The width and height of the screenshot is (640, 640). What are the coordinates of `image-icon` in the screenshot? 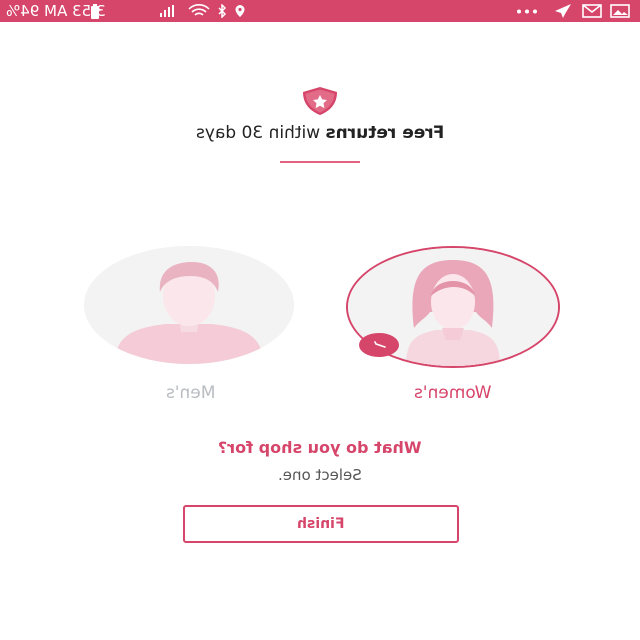 It's located at (620, 11).